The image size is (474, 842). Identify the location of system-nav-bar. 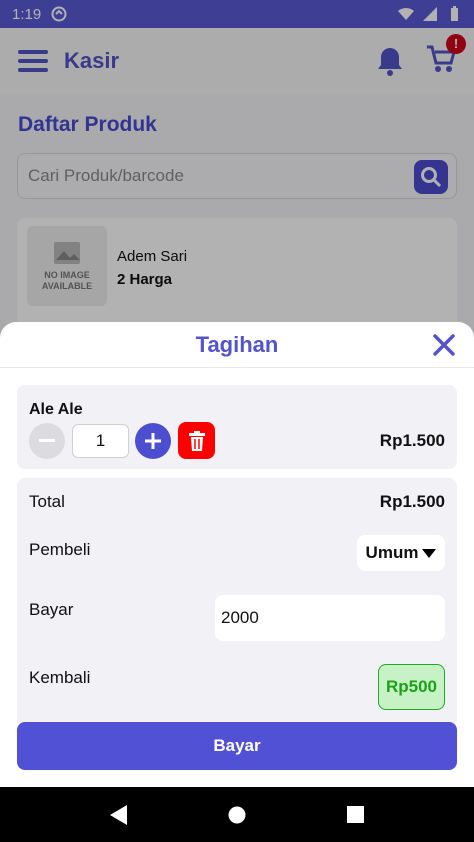
(237, 814).